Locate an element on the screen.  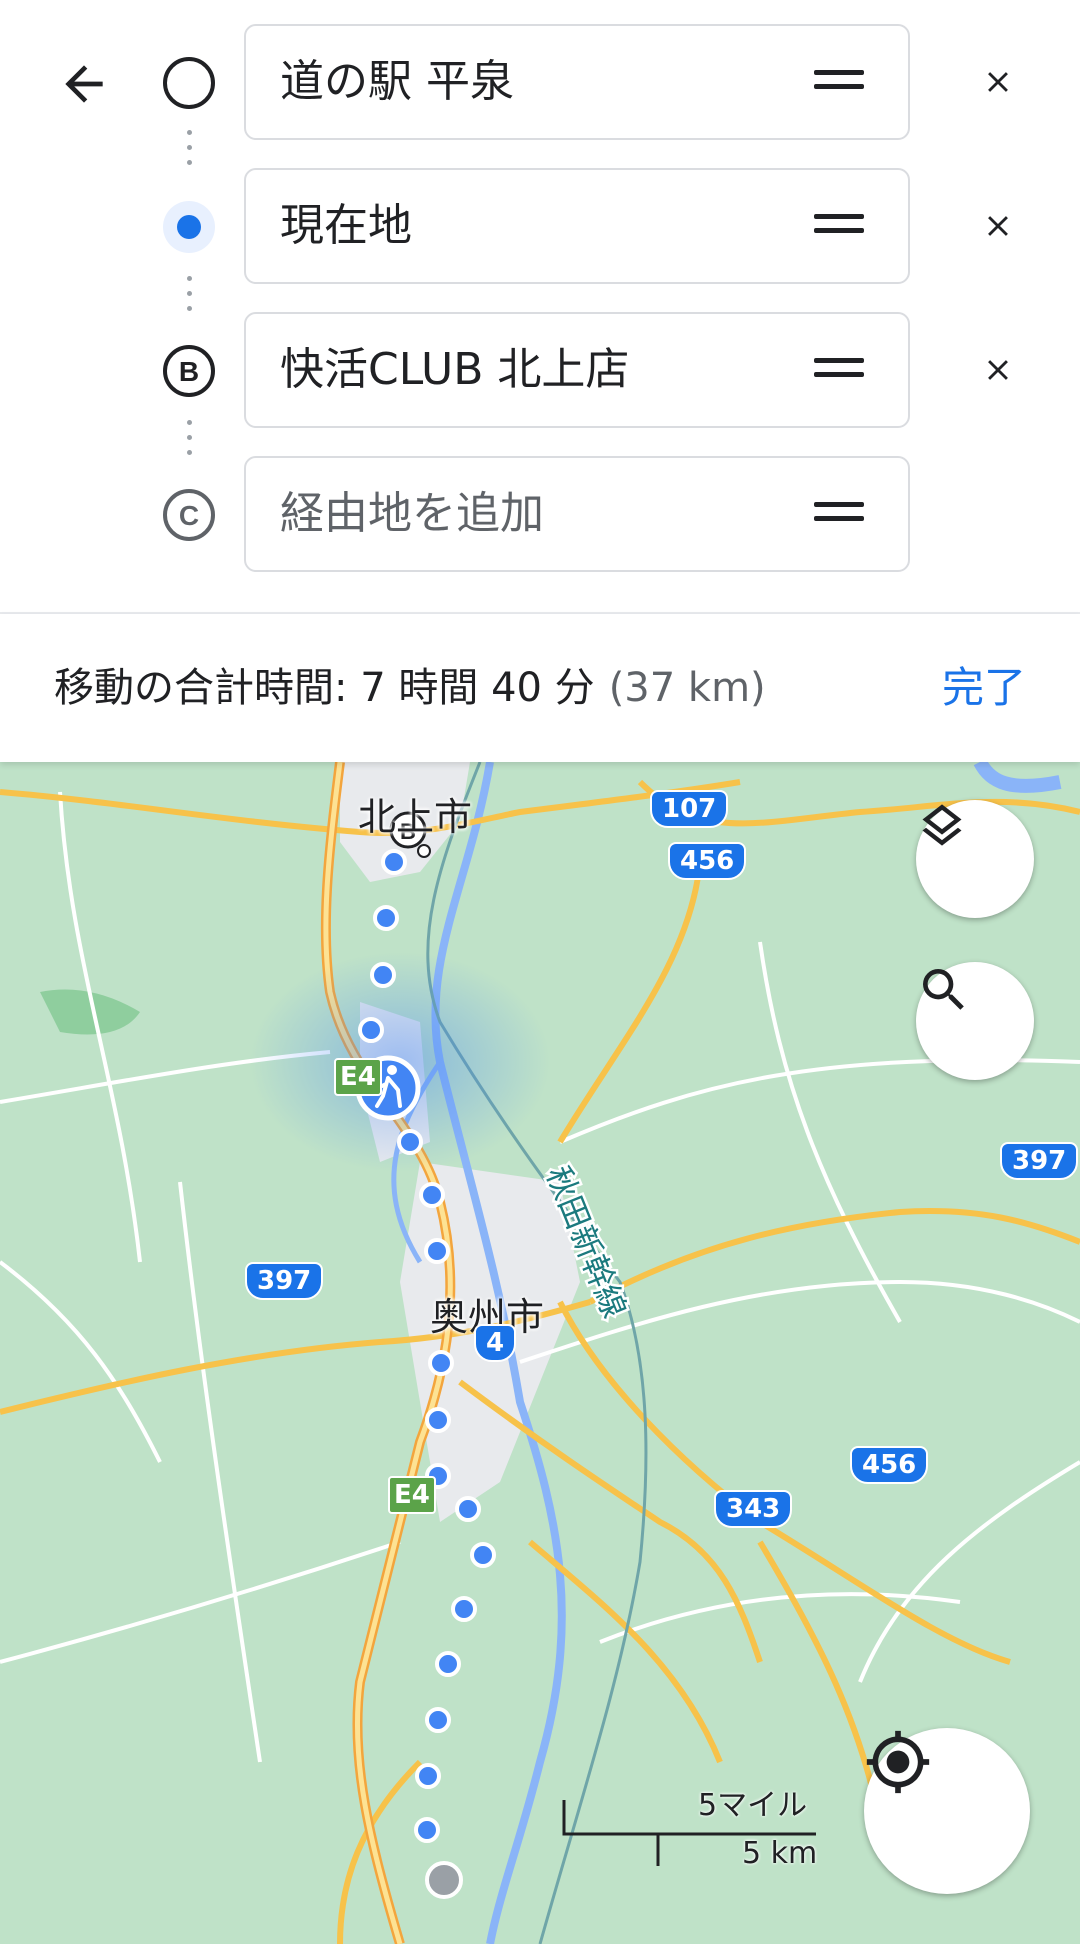
current-location-text: 現在地 is located at coordinates (346, 225).